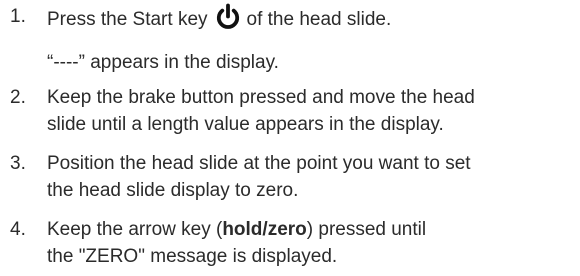 The width and height of the screenshot is (580, 276). Describe the element at coordinates (312, 21) in the screenshot. I see `step-line: Press the Start key of the head slide.` at that location.